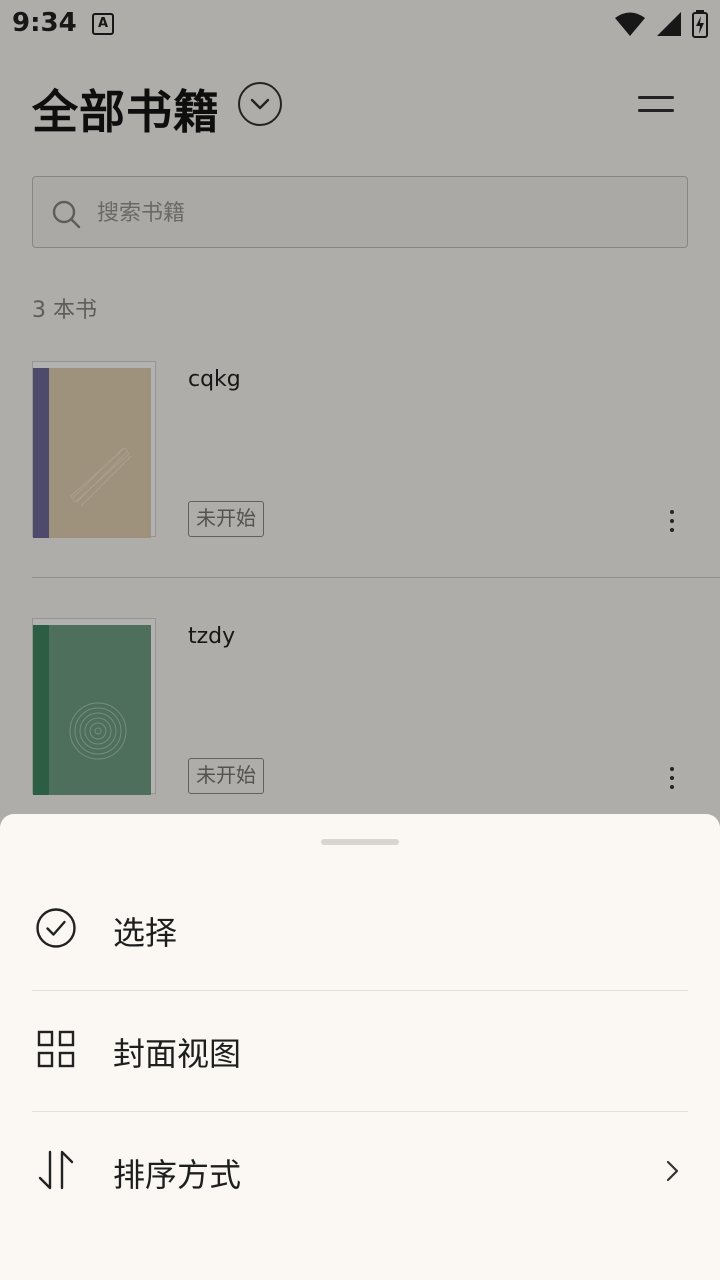 This screenshot has height=1280, width=720. I want to click on grid-icon, so click(56, 1049).